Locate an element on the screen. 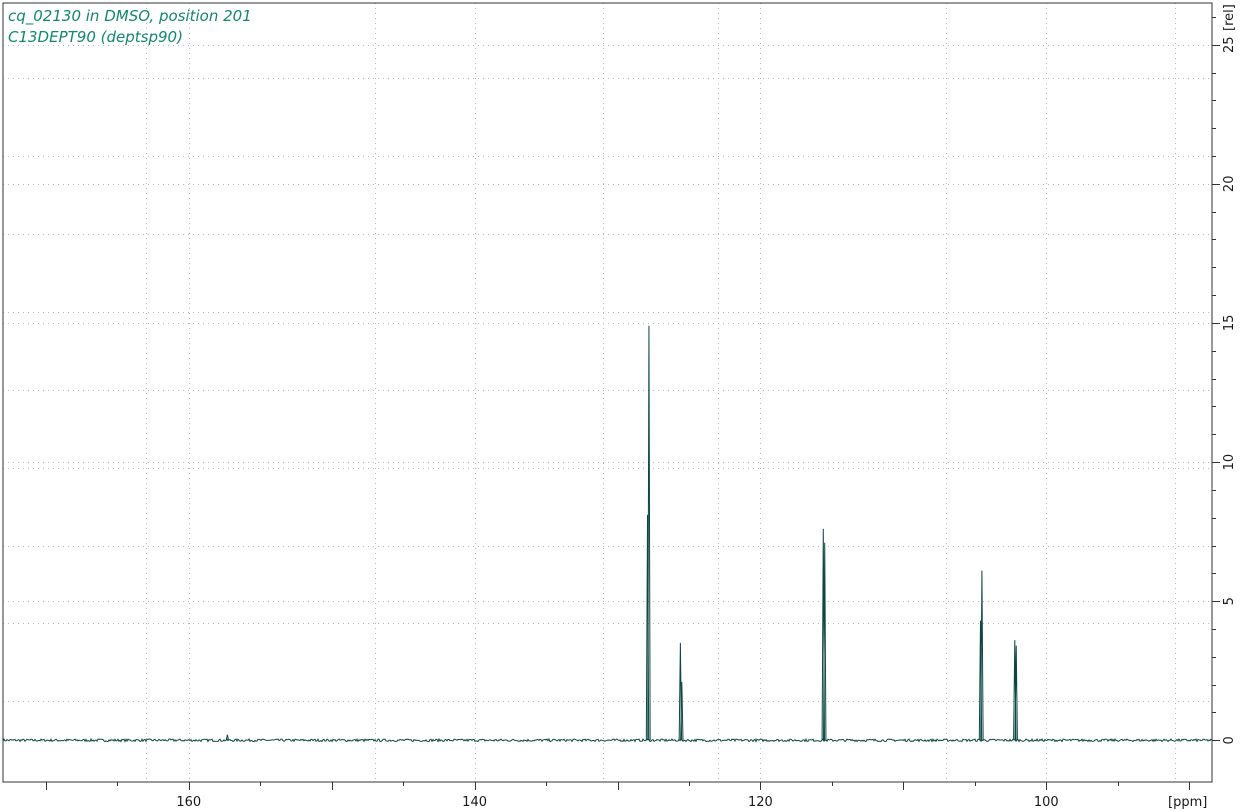 Image resolution: width=1243 pixels, height=811 pixels. y-tick-label: 15 is located at coordinates (1229, 323).